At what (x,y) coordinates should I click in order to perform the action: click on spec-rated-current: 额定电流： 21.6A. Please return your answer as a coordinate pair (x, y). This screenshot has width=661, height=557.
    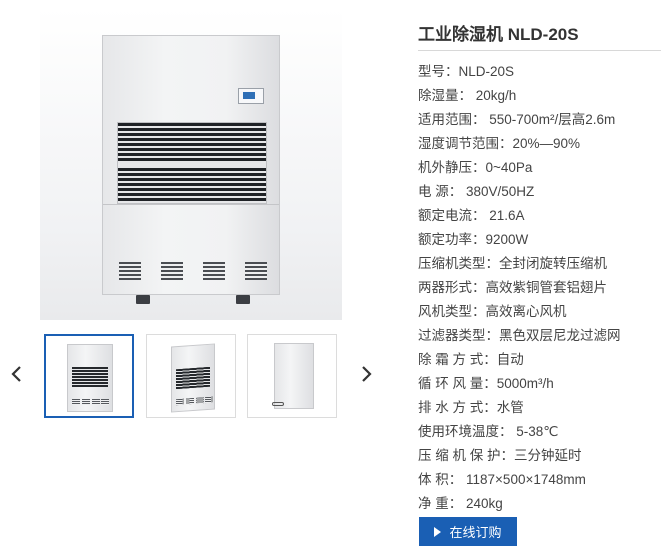
    Looking at the image, I should click on (519, 217).